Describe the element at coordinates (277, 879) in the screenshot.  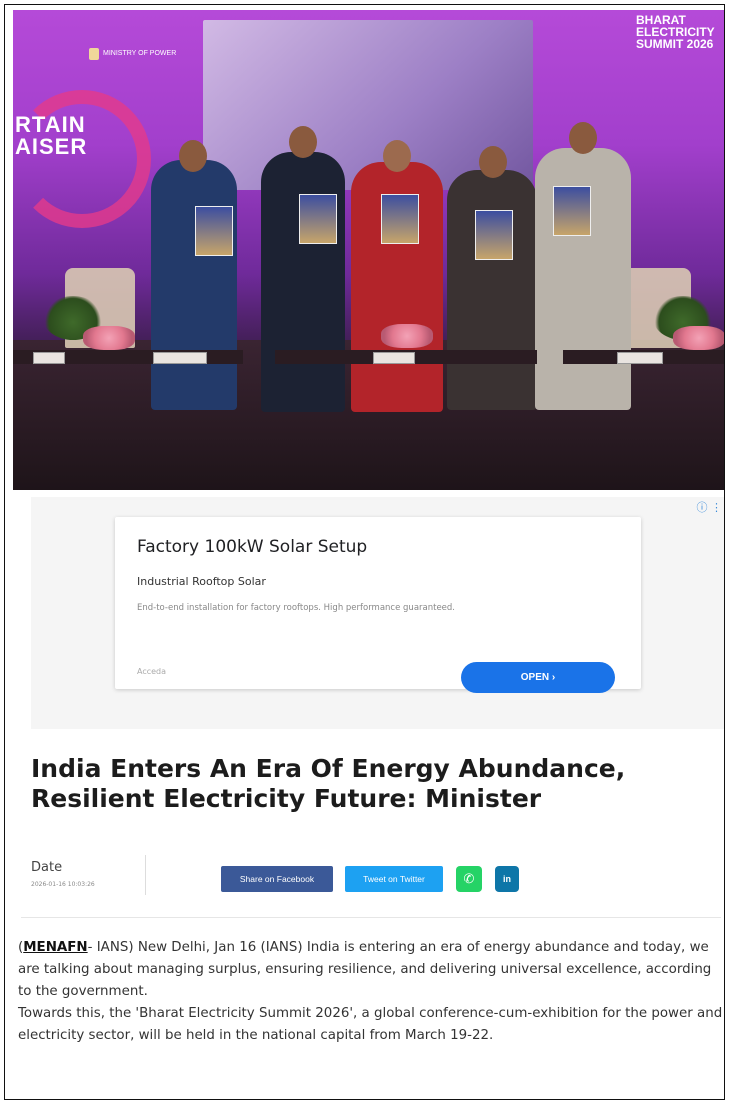
I see `share-facebook-button: Share on Facebook` at that location.